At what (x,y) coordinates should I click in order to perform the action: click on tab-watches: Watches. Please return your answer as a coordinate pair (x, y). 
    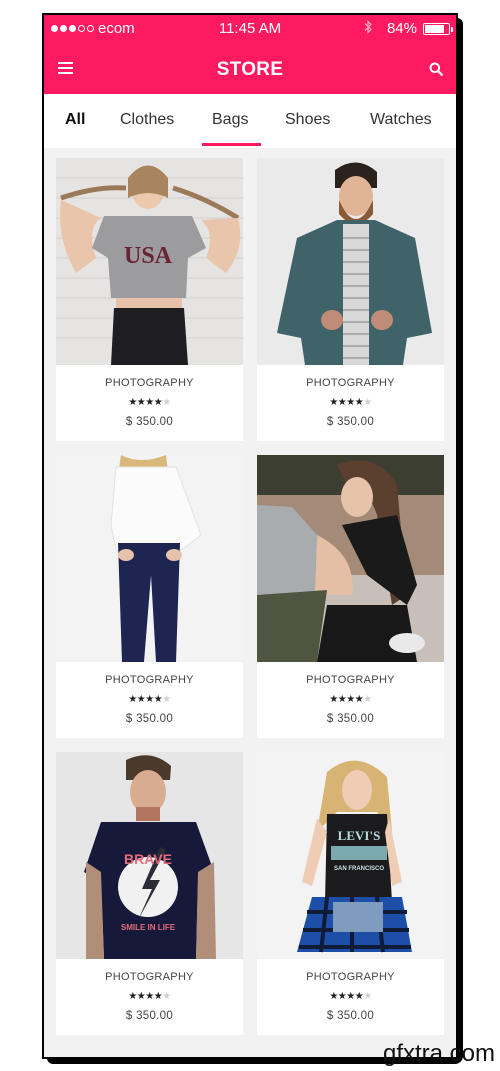
    Looking at the image, I should click on (401, 120).